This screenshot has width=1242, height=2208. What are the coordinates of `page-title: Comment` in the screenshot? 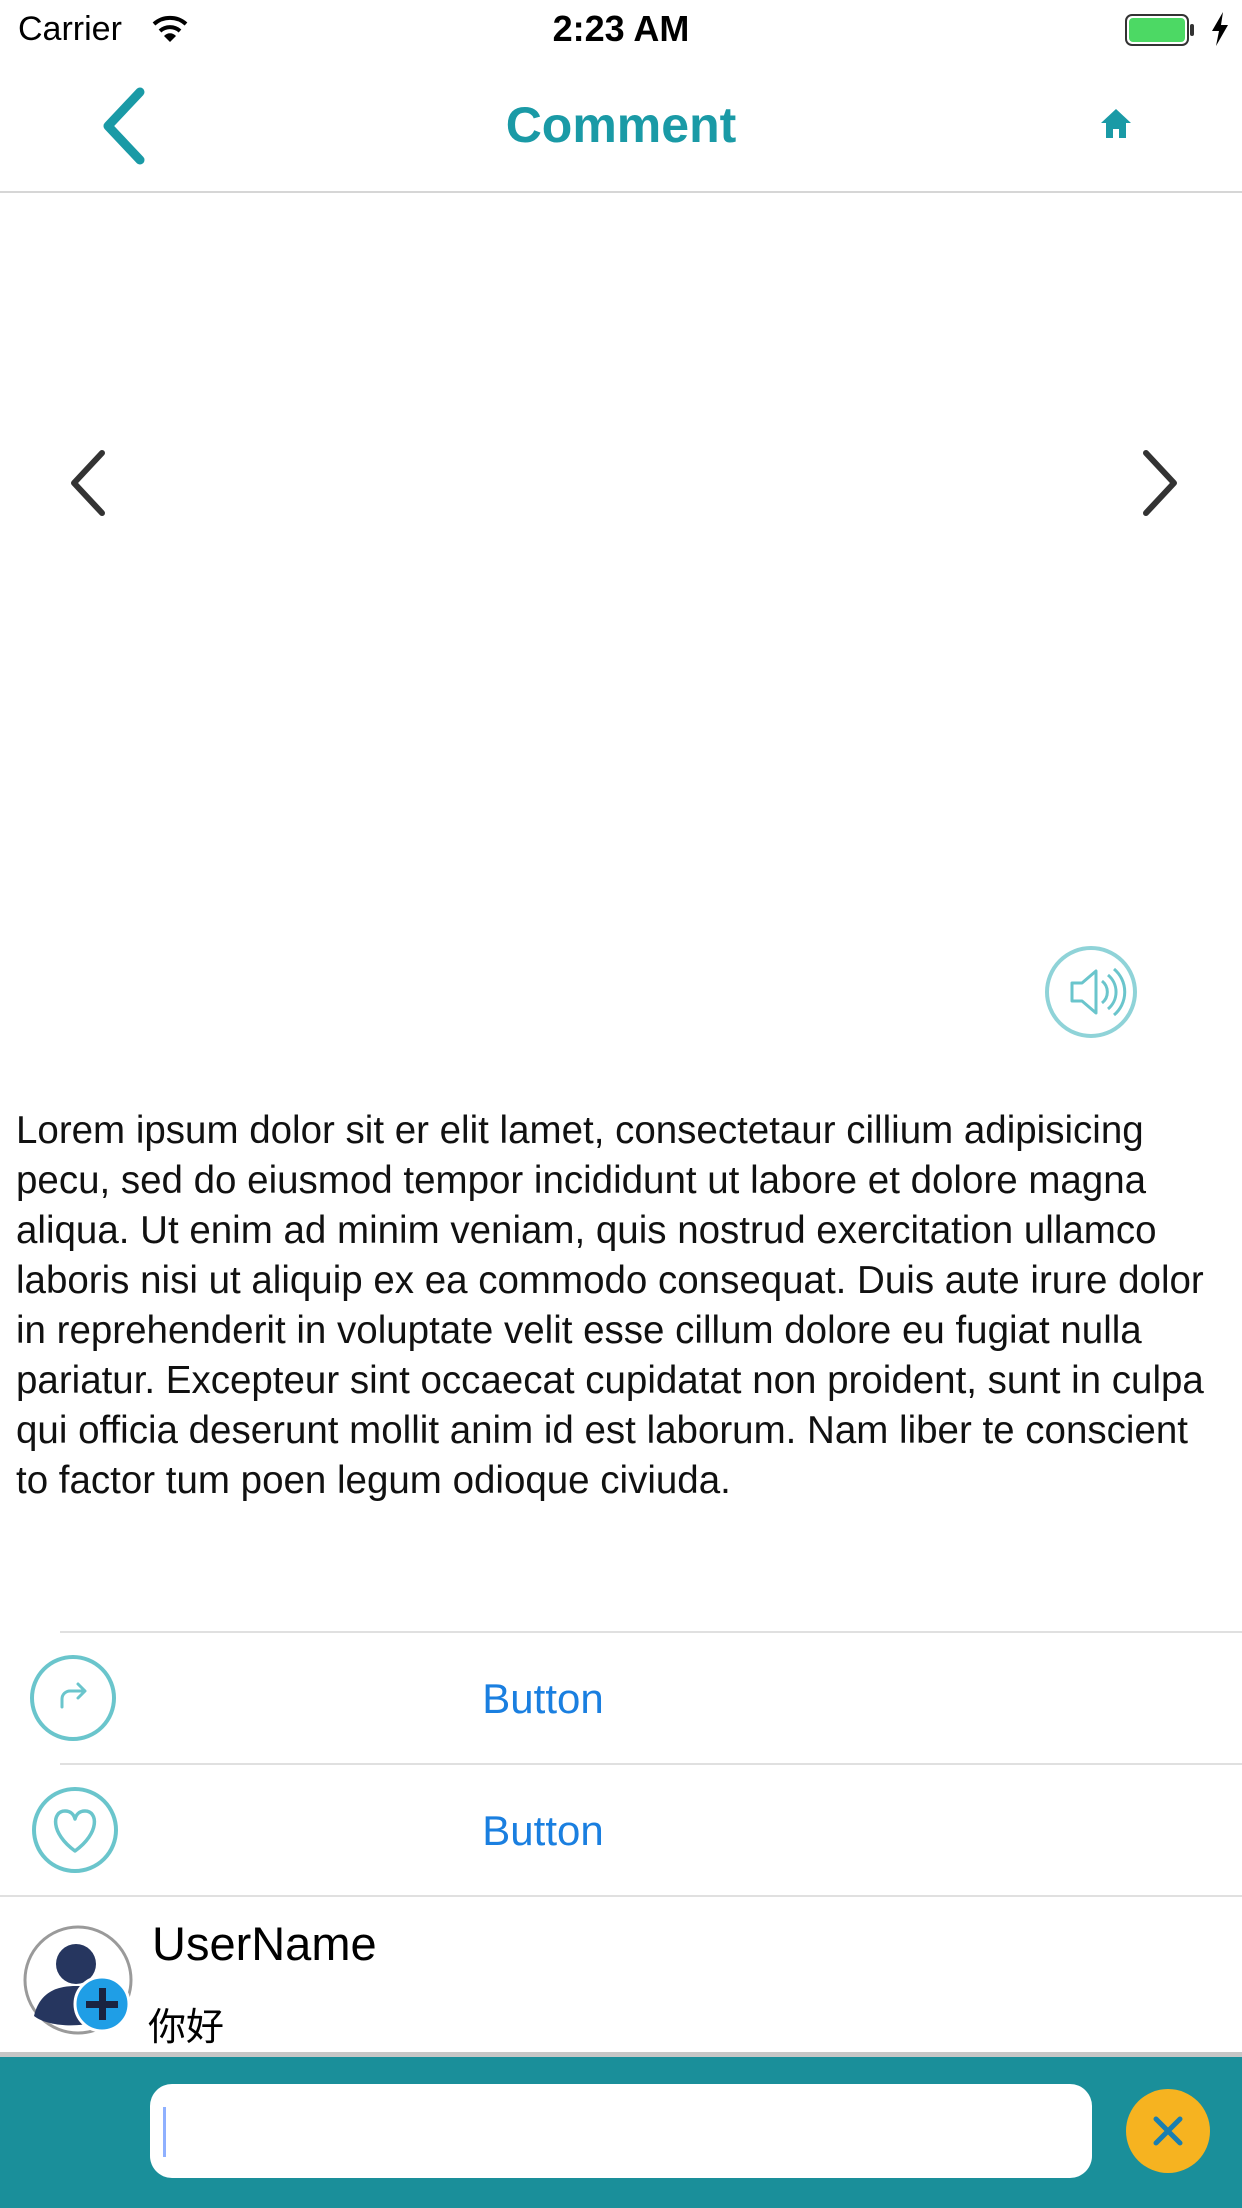 It's located at (621, 125).